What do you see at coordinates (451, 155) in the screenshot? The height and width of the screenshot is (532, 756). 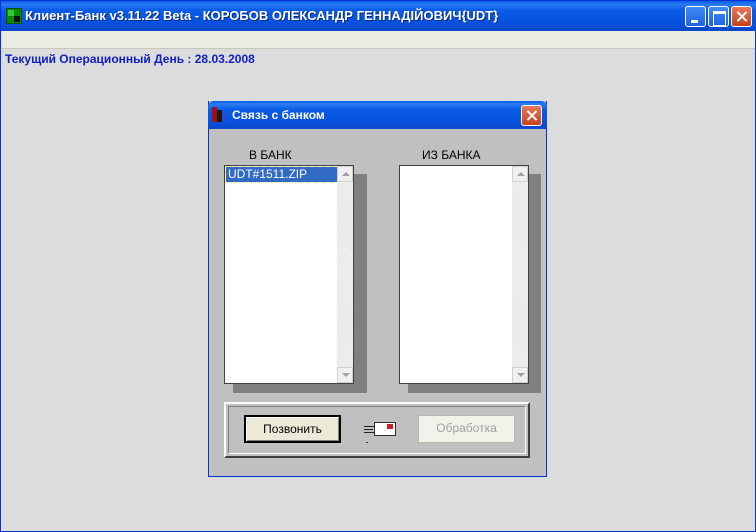 I see `from-bank-label: ИЗ БАНКА` at bounding box center [451, 155].